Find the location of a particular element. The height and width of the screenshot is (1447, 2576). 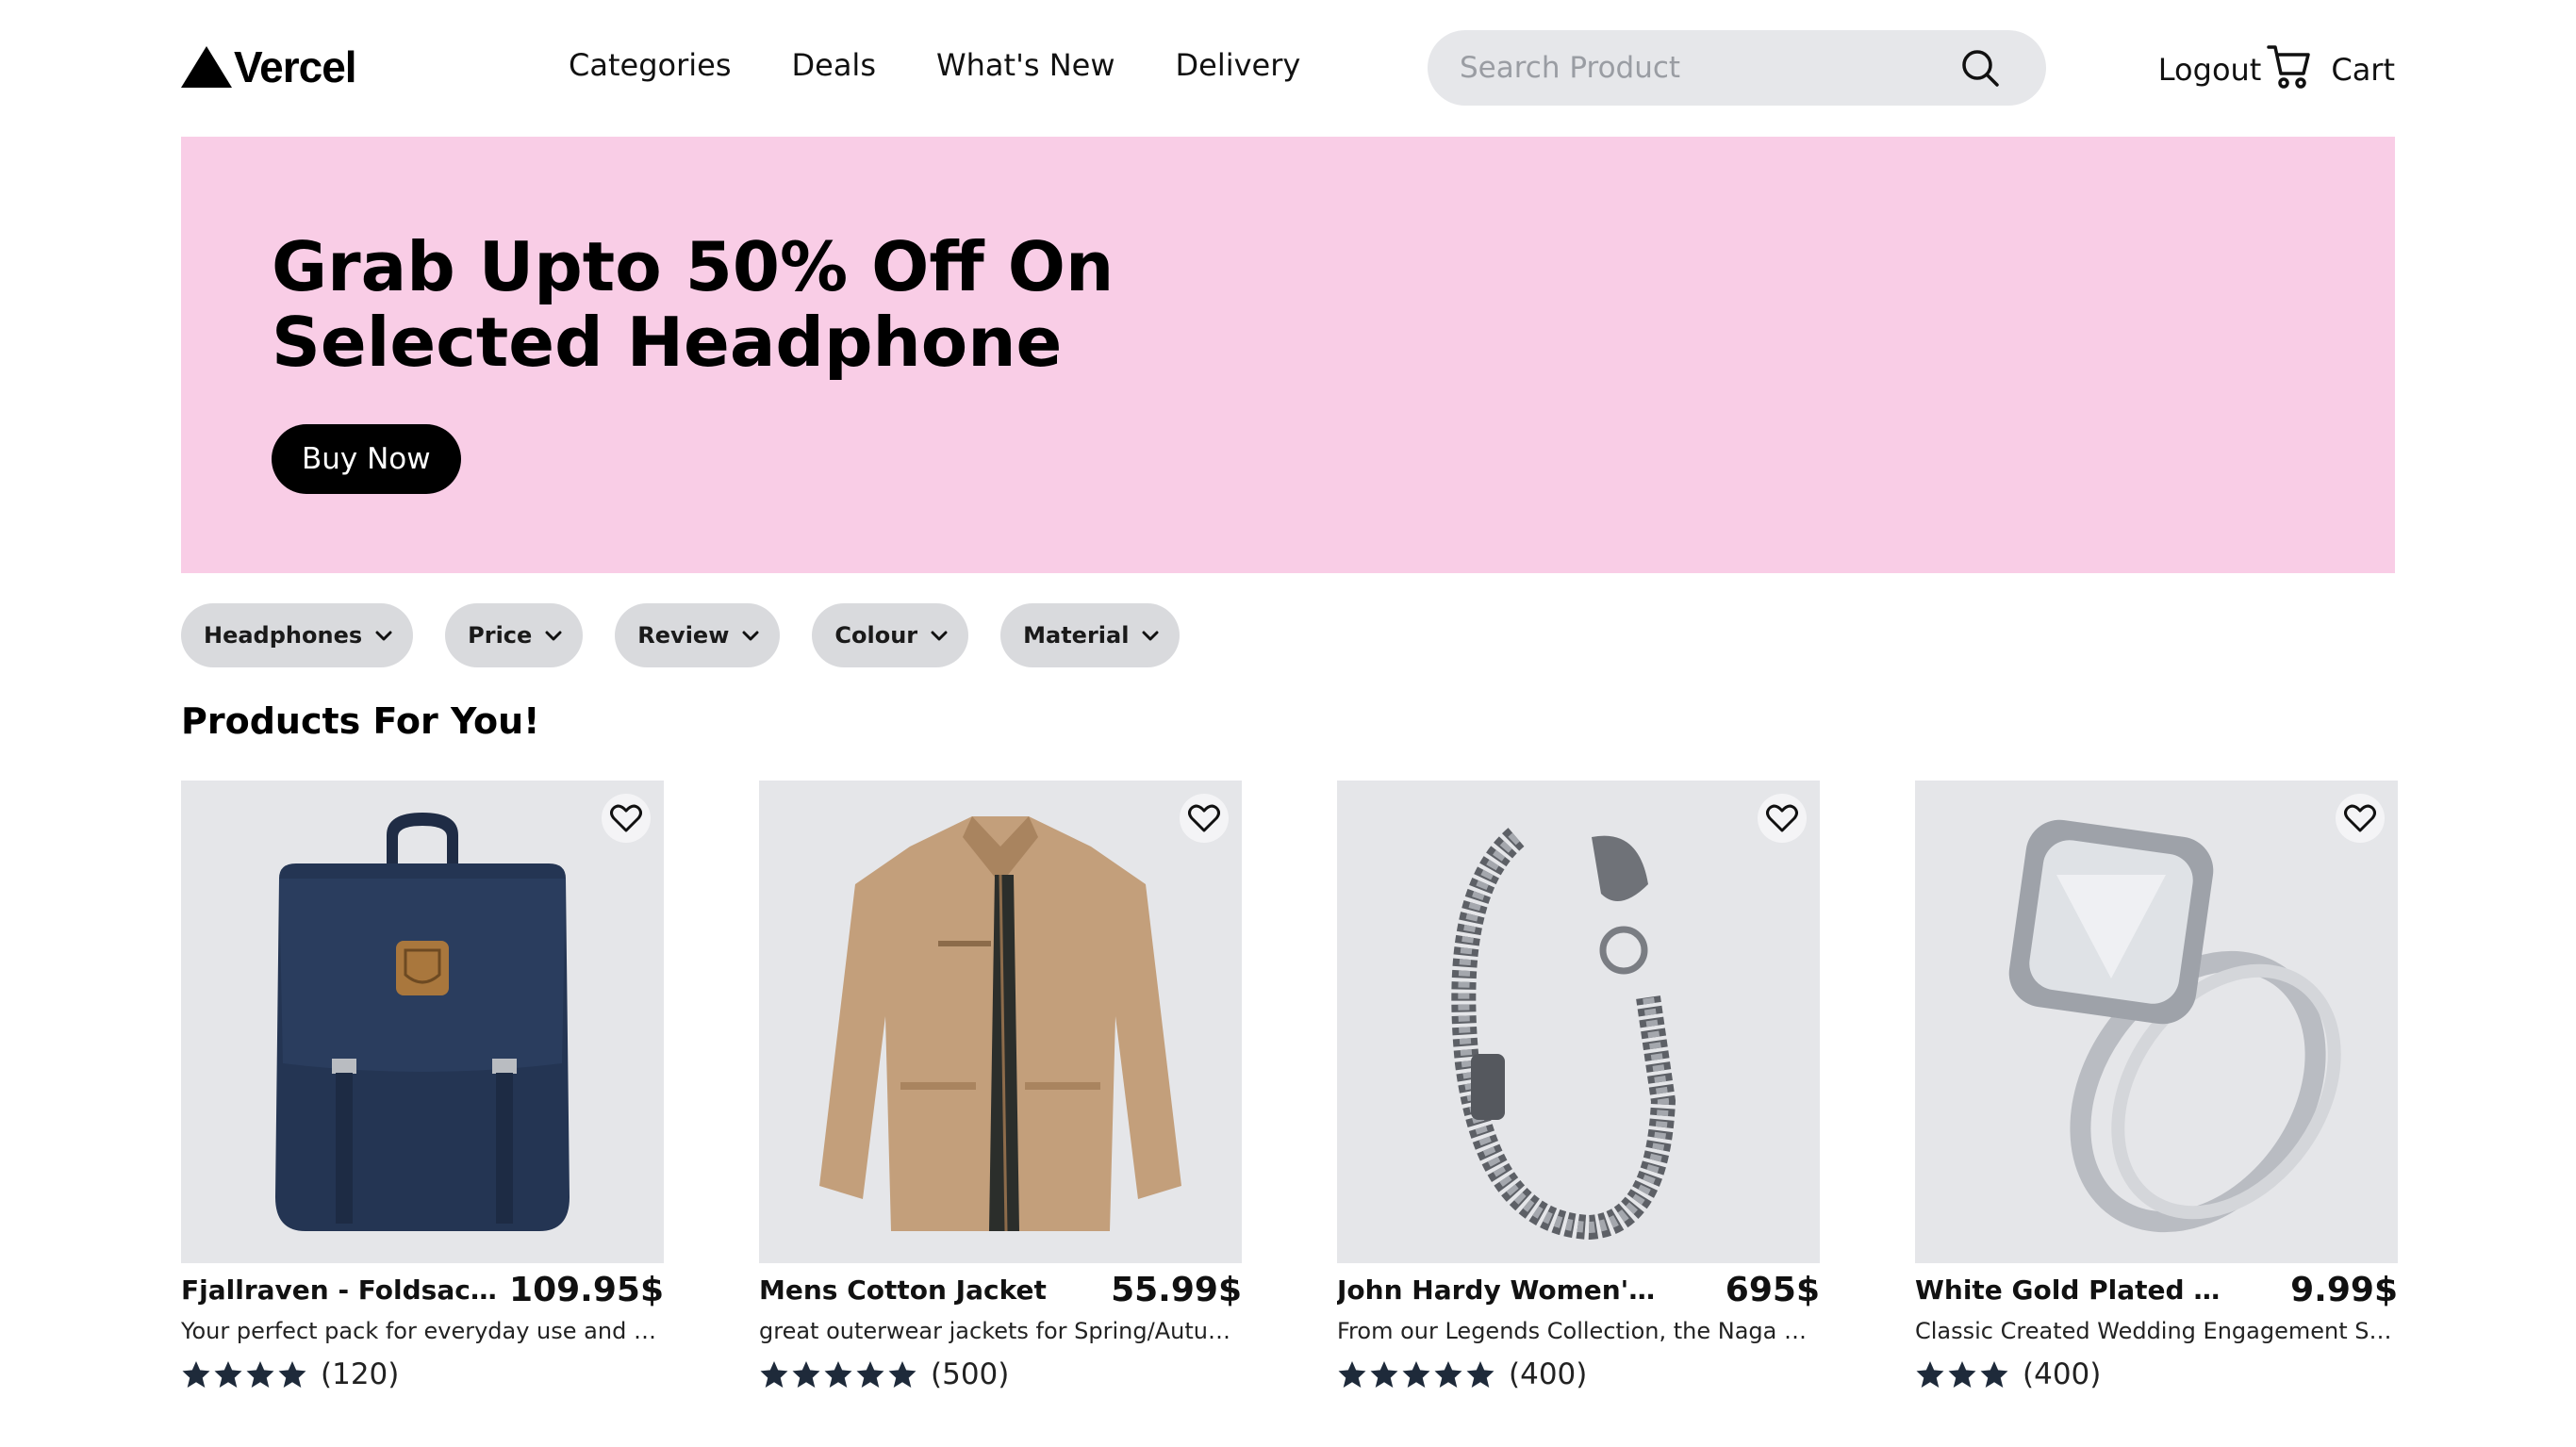

product-price: 109.95$ is located at coordinates (586, 1289).